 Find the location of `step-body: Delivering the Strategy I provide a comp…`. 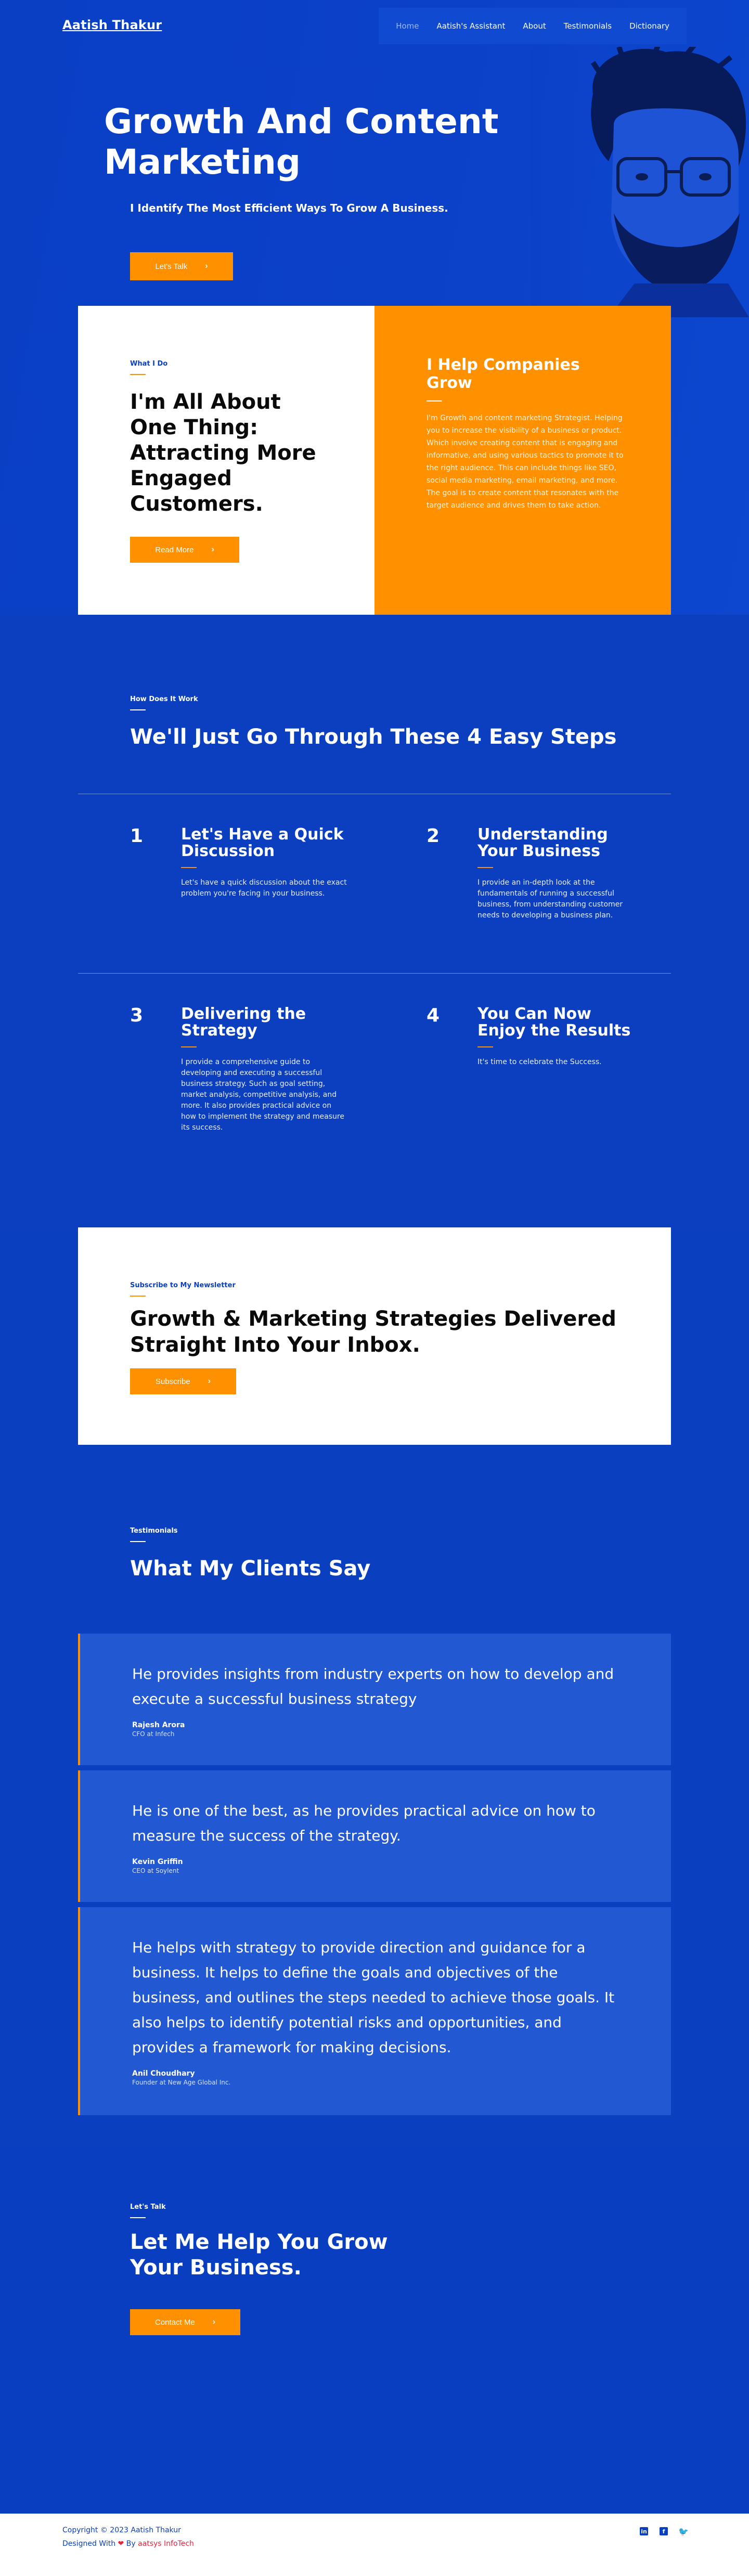

step-body: Delivering the Strategy I provide a comp… is located at coordinates (264, 1069).